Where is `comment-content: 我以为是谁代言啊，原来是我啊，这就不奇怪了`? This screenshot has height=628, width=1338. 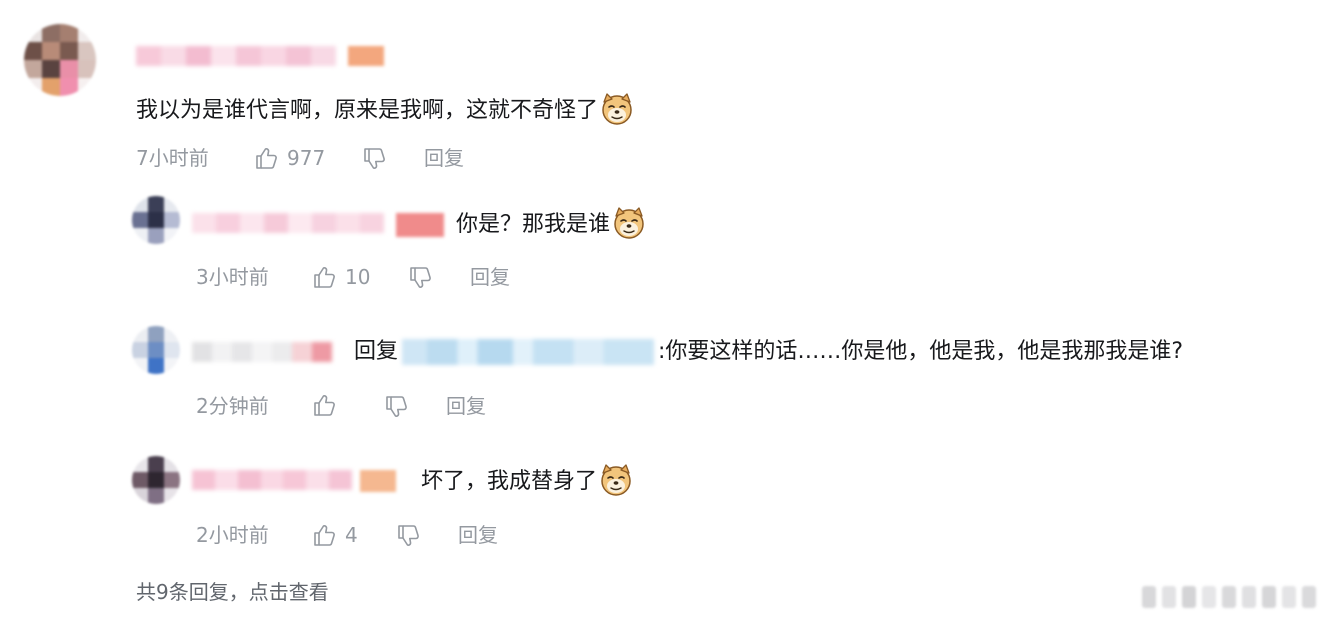 comment-content: 我以为是谁代言啊，原来是我啊，这就不奇怪了 is located at coordinates (367, 110).